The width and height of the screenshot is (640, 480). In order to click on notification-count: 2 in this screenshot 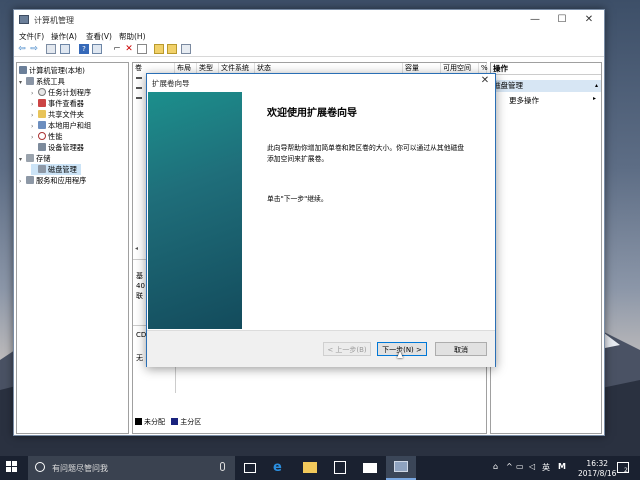, I will do `click(626, 470)`.